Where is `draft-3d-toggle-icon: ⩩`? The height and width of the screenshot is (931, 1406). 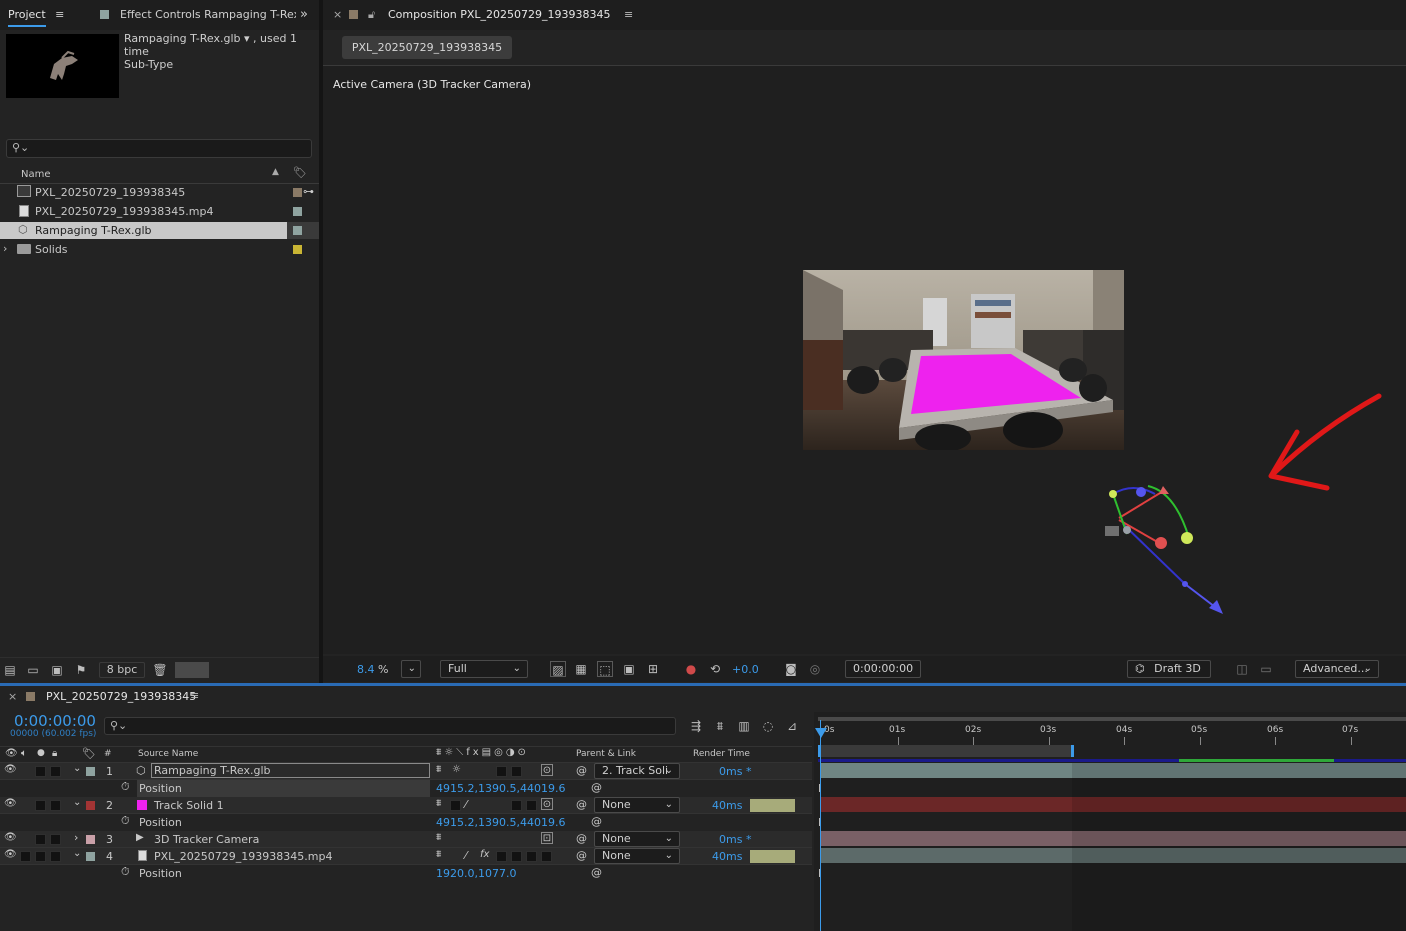
draft-3d-toggle-icon: ⩩ is located at coordinates (720, 726).